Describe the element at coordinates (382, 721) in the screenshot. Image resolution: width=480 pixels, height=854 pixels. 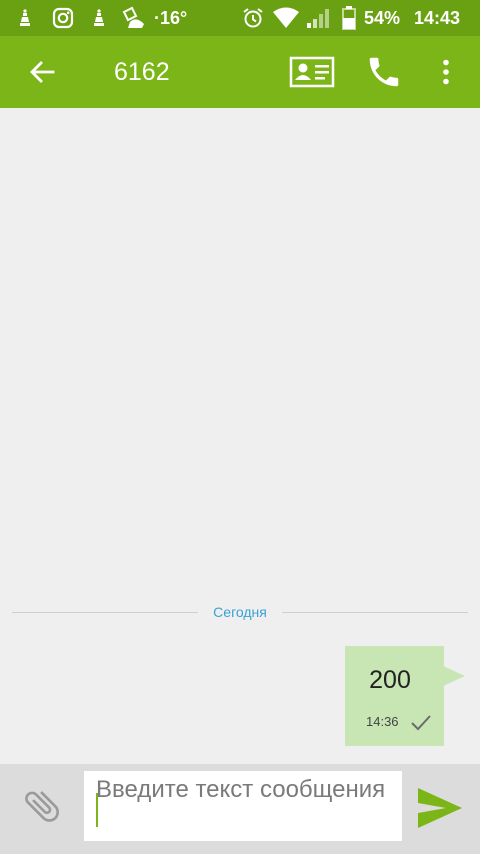
I see `message-time: 14:36` at that location.